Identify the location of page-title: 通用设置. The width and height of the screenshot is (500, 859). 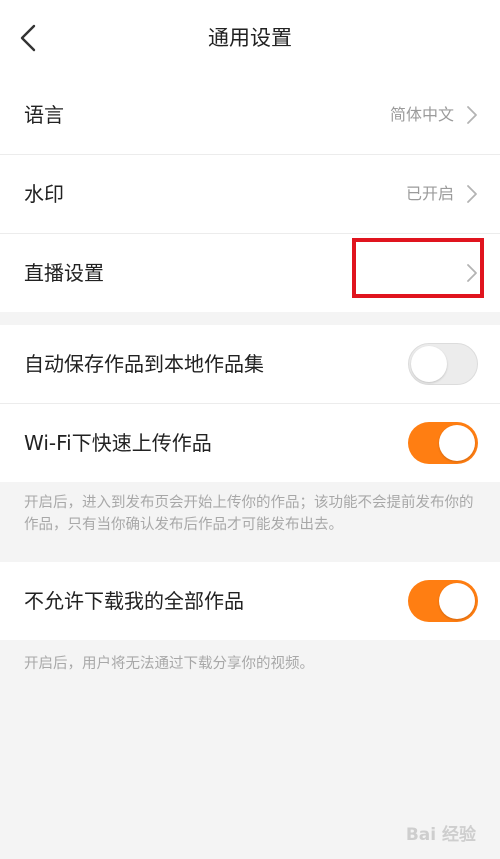
(250, 38).